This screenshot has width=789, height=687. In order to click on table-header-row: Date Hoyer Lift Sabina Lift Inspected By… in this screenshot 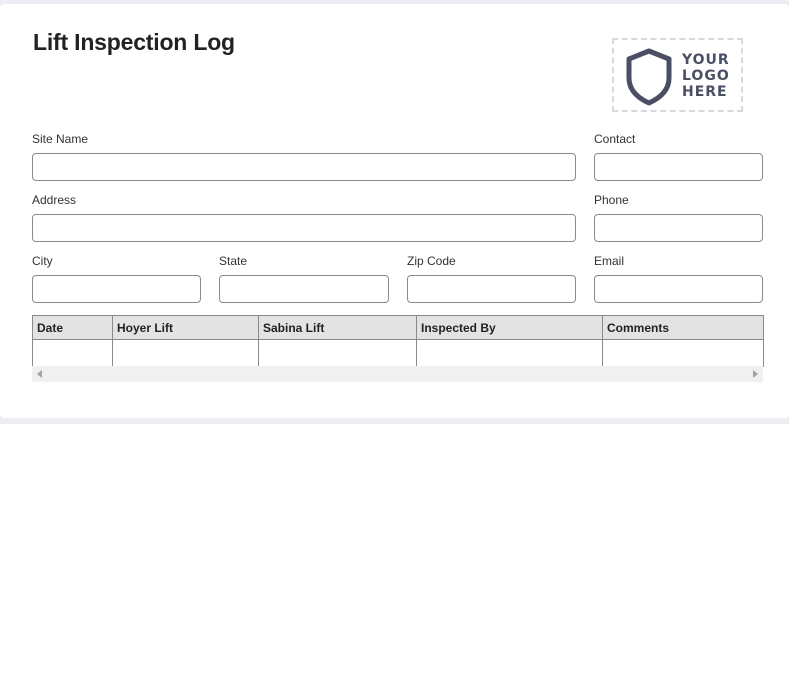, I will do `click(398, 327)`.